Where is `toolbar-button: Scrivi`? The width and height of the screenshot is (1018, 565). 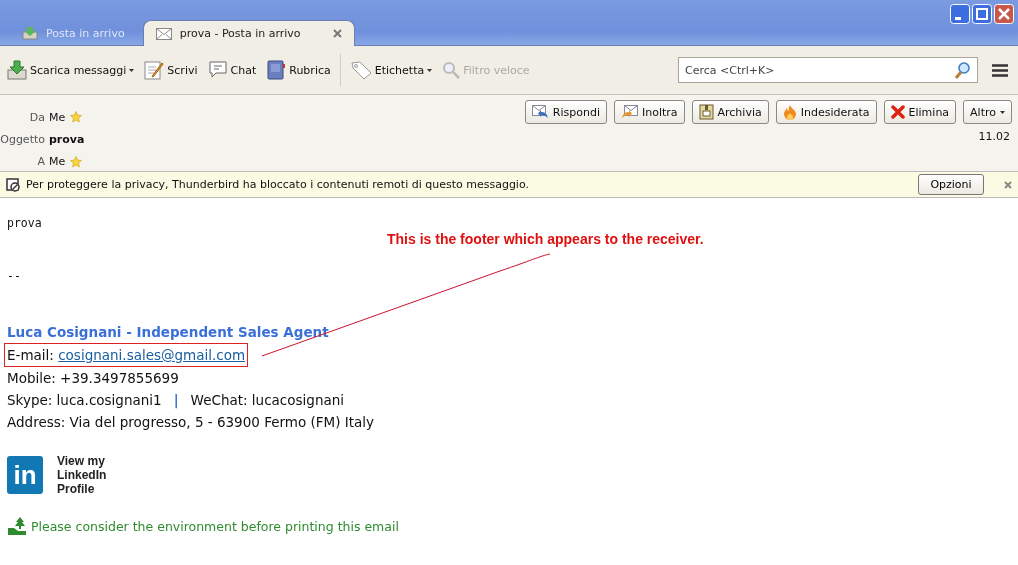 toolbar-button: Scrivi is located at coordinates (171, 70).